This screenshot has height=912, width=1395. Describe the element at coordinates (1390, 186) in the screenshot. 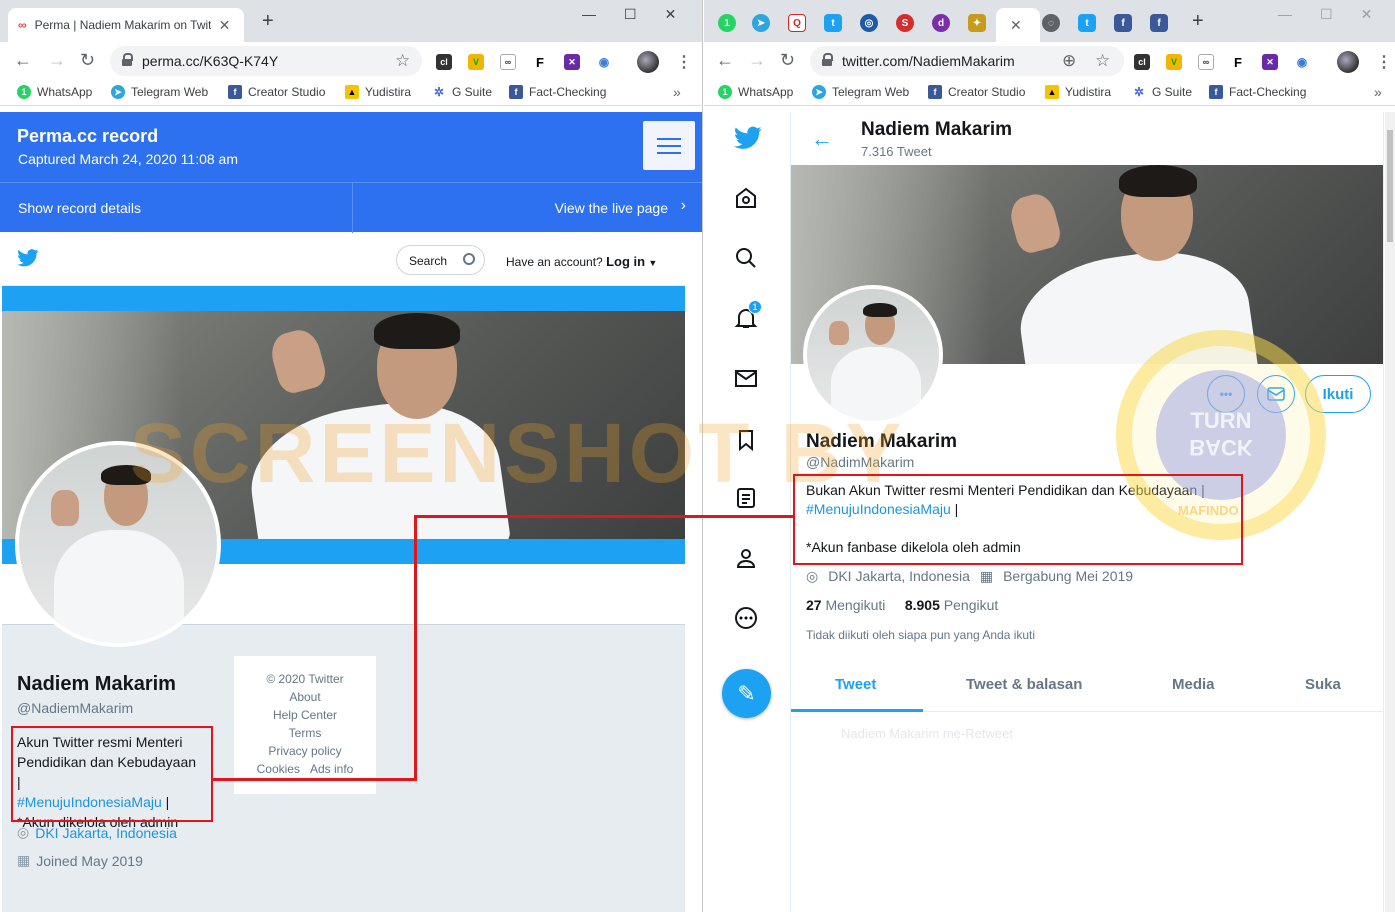

I see `scrollbar-thumb` at that location.